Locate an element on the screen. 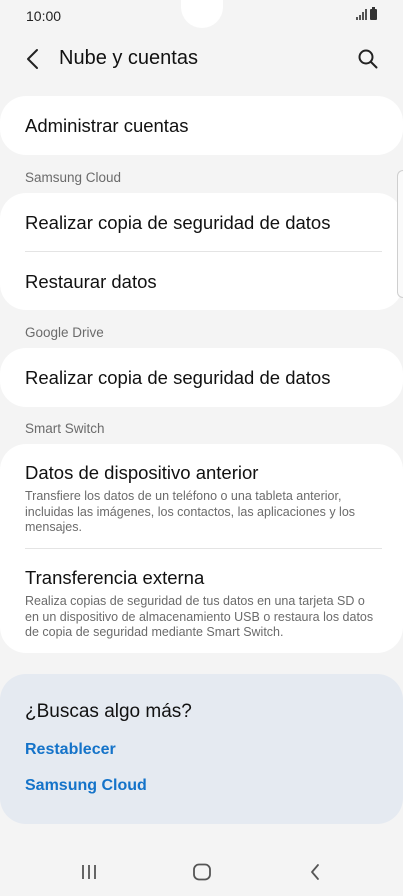 The width and height of the screenshot is (403, 896). recent-apps-button is located at coordinates (89, 872).